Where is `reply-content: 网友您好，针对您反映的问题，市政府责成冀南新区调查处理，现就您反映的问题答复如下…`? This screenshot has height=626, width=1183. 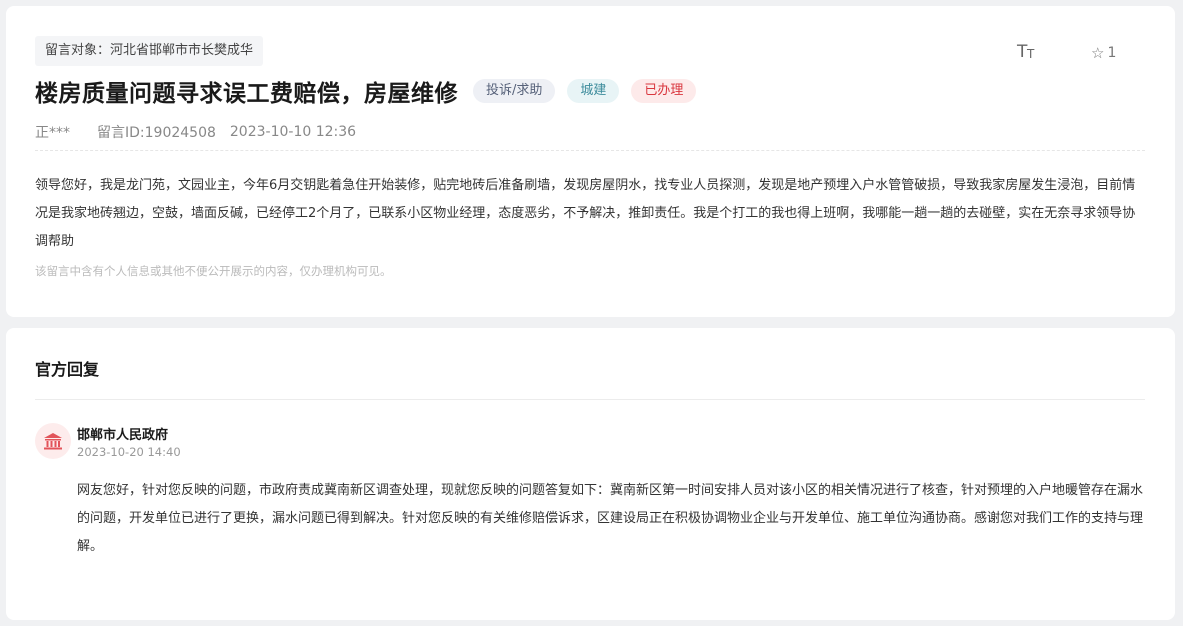 reply-content: 网友您好，针对您反映的问题，市政府责成冀南新区调查处理，现就您反映的问题答复如下… is located at coordinates (610, 518).